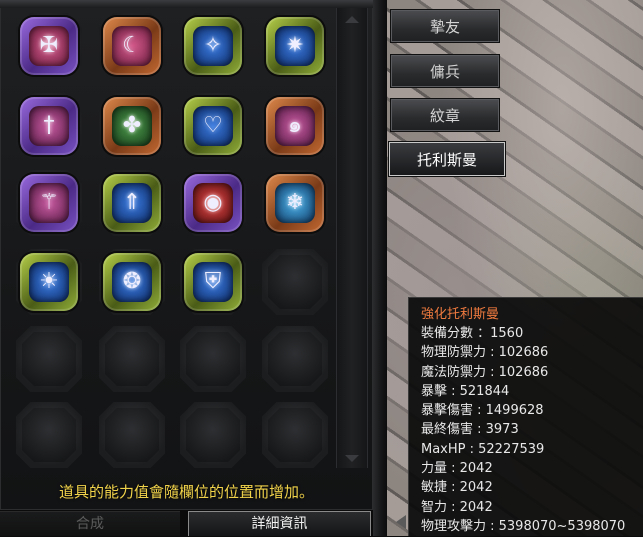  What do you see at coordinates (457, 488) in the screenshot?
I see `tooltip-stat: 敏捷 : 2042` at bounding box center [457, 488].